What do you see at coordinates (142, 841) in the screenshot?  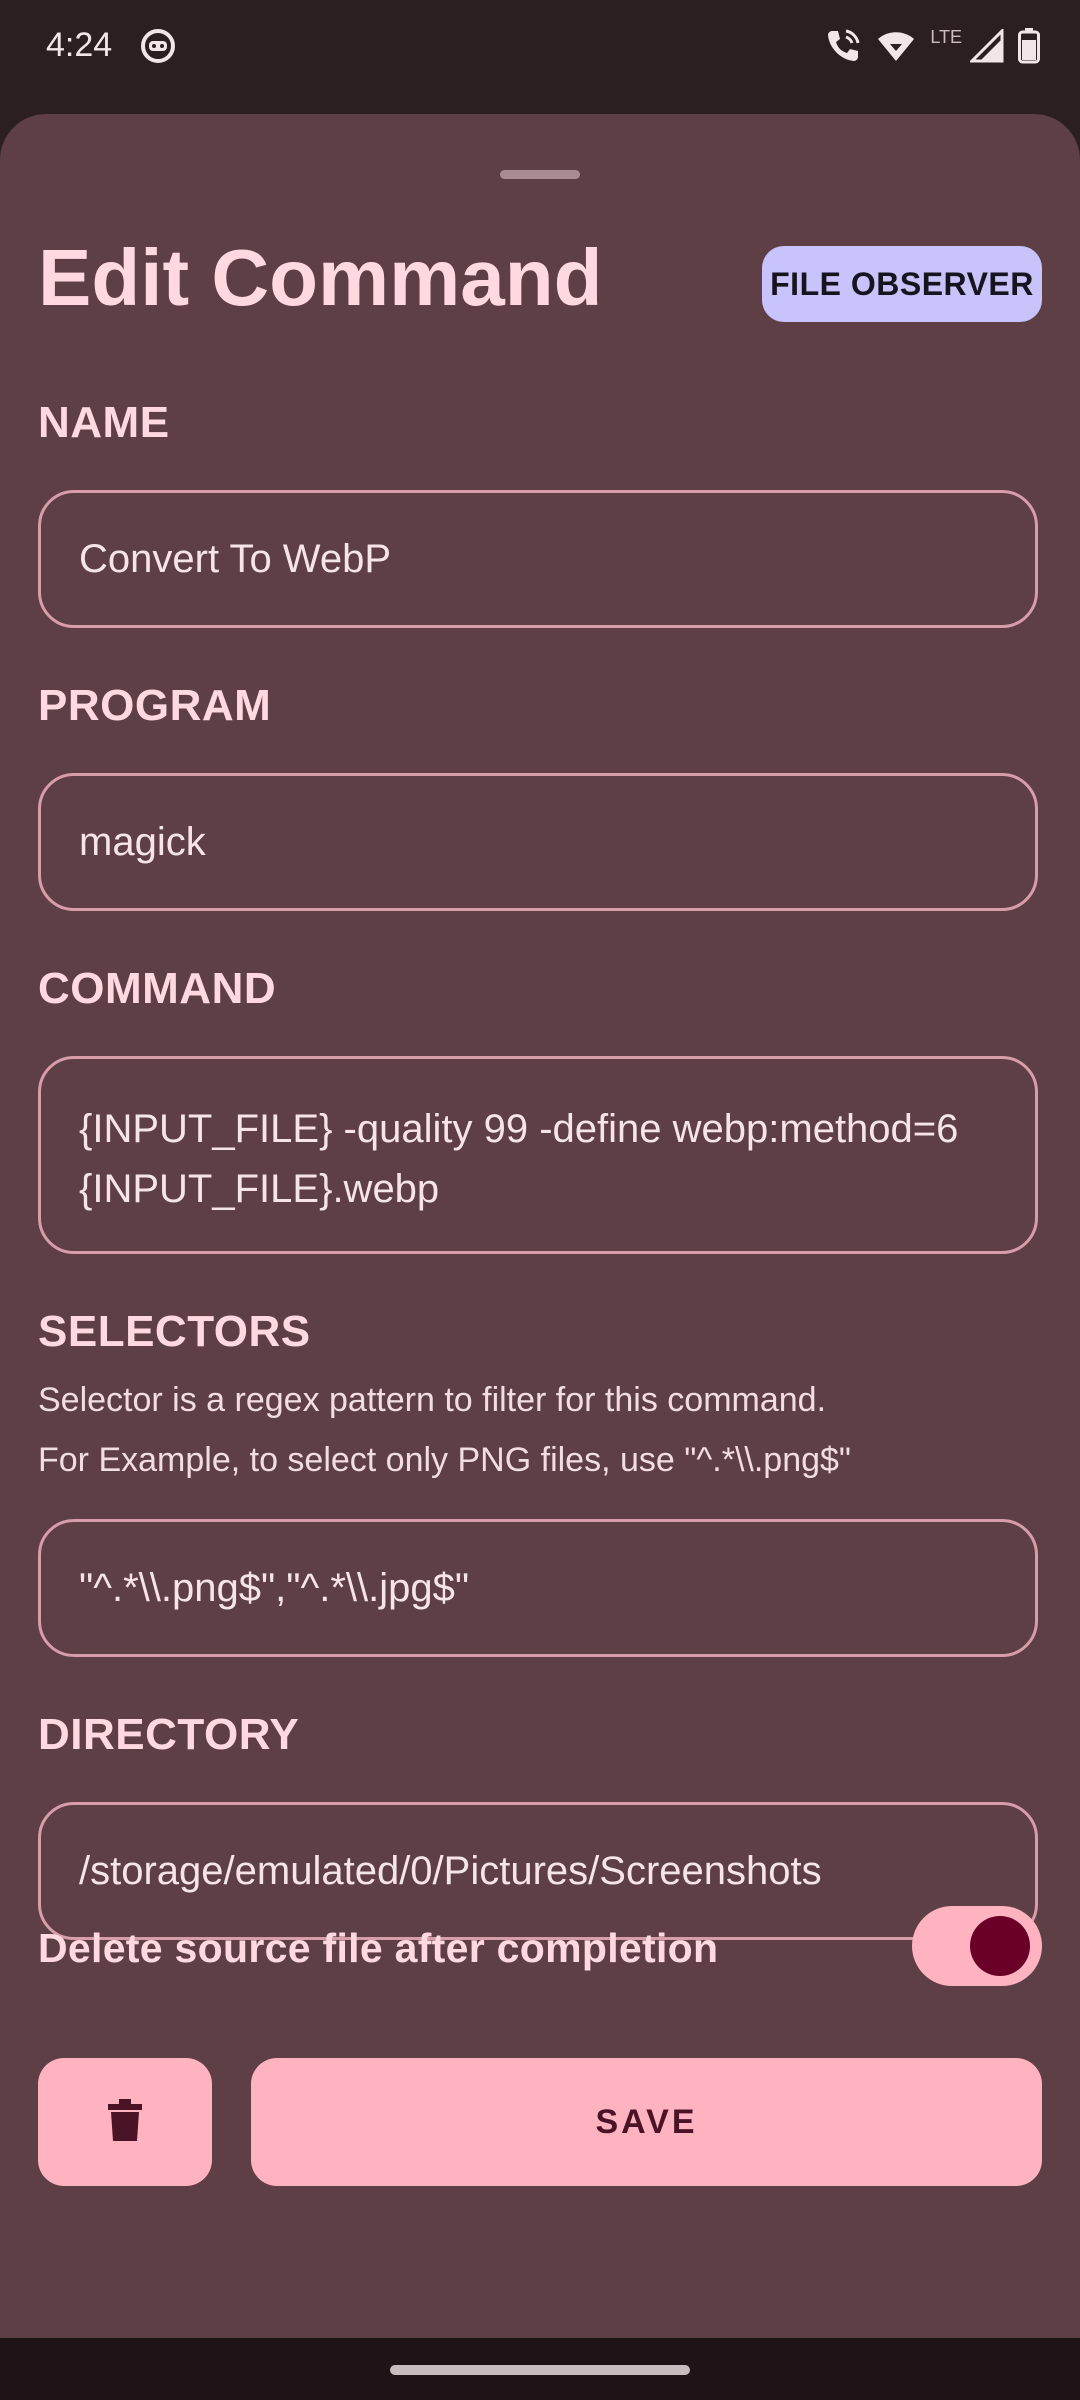 I see `program-value: magick` at bounding box center [142, 841].